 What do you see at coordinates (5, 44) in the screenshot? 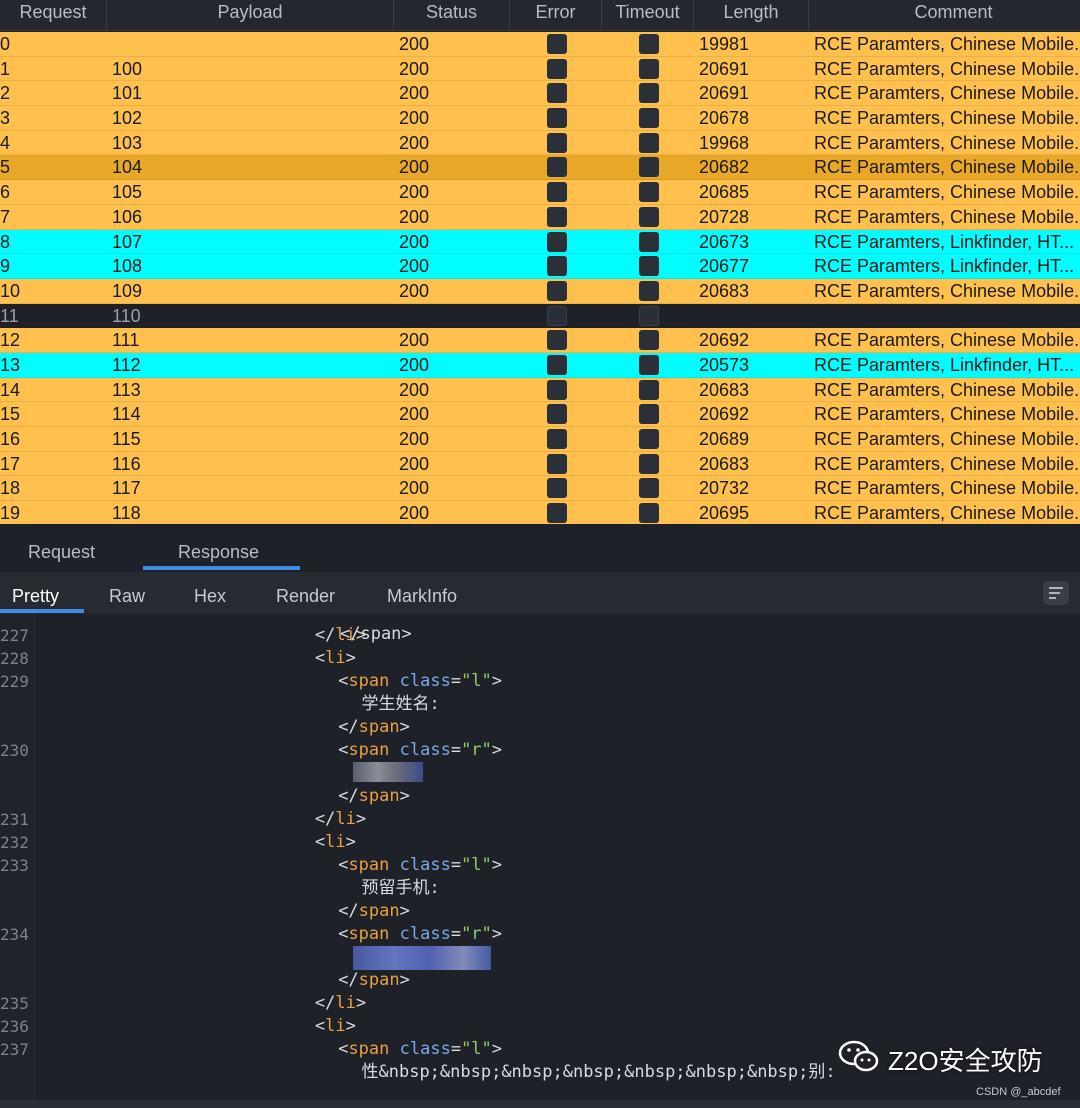
I see `cell-request: 0` at bounding box center [5, 44].